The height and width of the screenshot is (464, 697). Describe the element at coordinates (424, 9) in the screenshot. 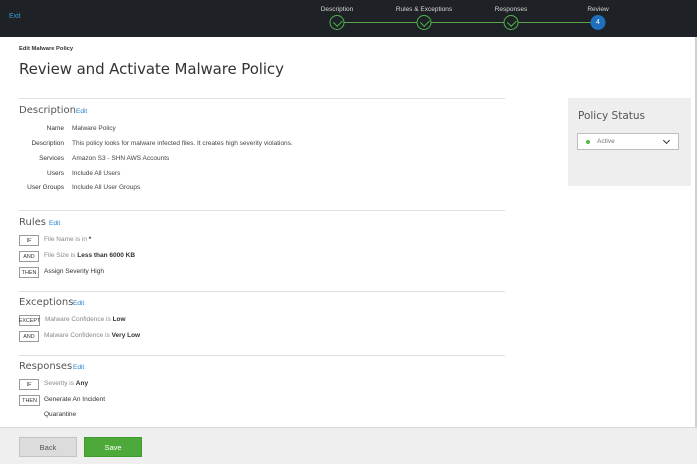

I see `step-label-rules: Rules & Exceptions` at that location.